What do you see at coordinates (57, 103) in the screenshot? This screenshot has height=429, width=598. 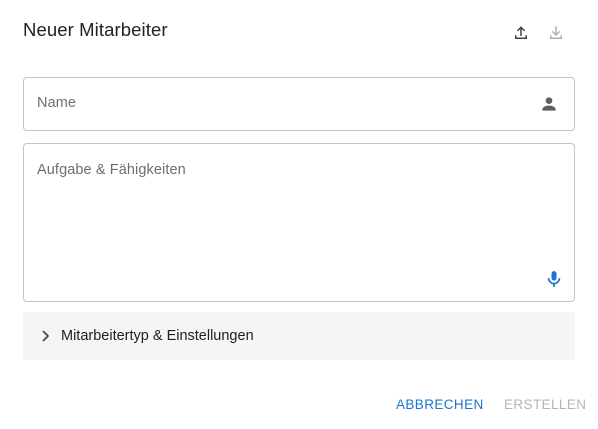 I see `name-field-label: Name` at bounding box center [57, 103].